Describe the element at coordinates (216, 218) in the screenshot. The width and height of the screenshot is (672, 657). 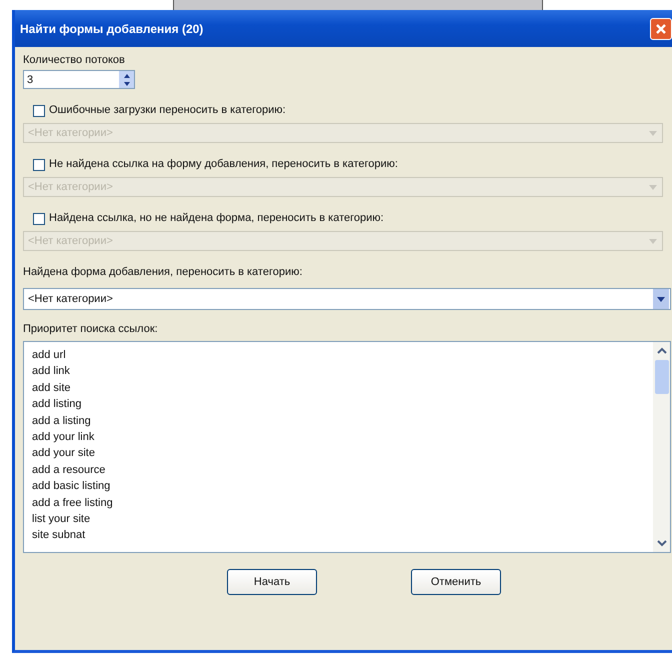
I see `checkbox-label: Найдена ссылка, но не найдена форма, переносить в категорию:` at that location.